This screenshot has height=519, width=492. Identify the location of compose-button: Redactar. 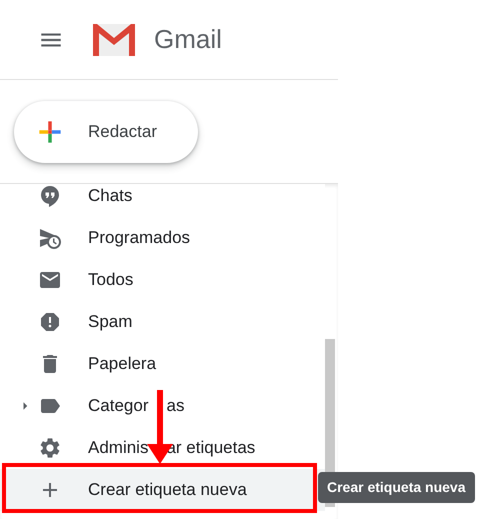
(106, 132).